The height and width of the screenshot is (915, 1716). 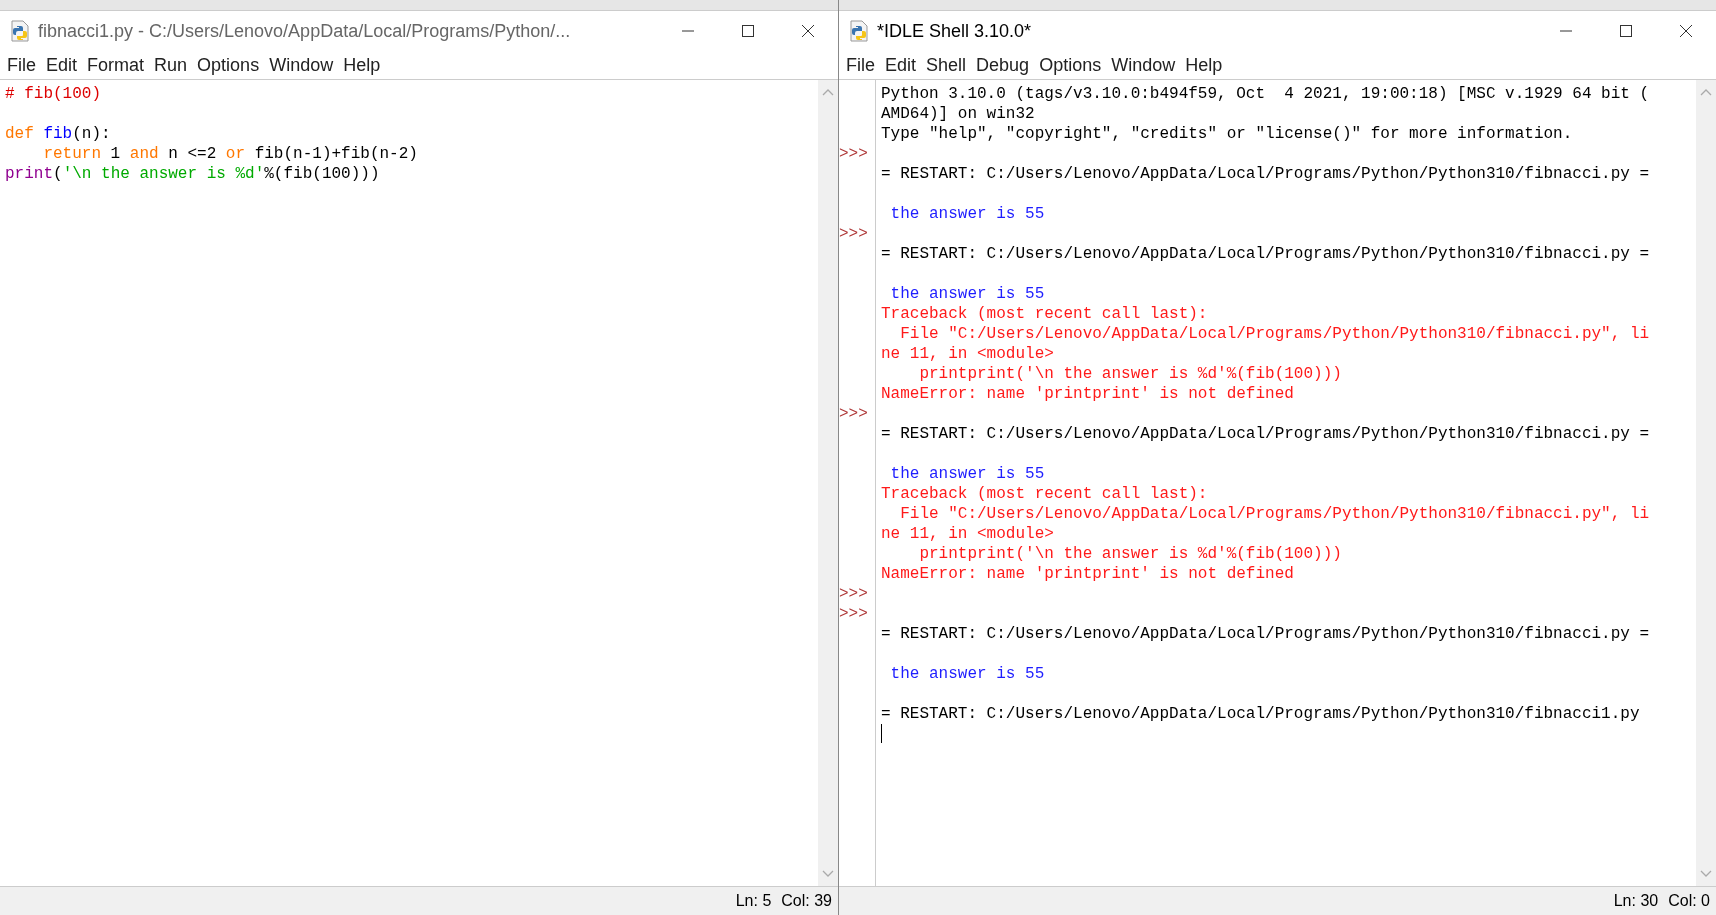 What do you see at coordinates (806, 901) in the screenshot?
I see `column-status: Col: 39` at bounding box center [806, 901].